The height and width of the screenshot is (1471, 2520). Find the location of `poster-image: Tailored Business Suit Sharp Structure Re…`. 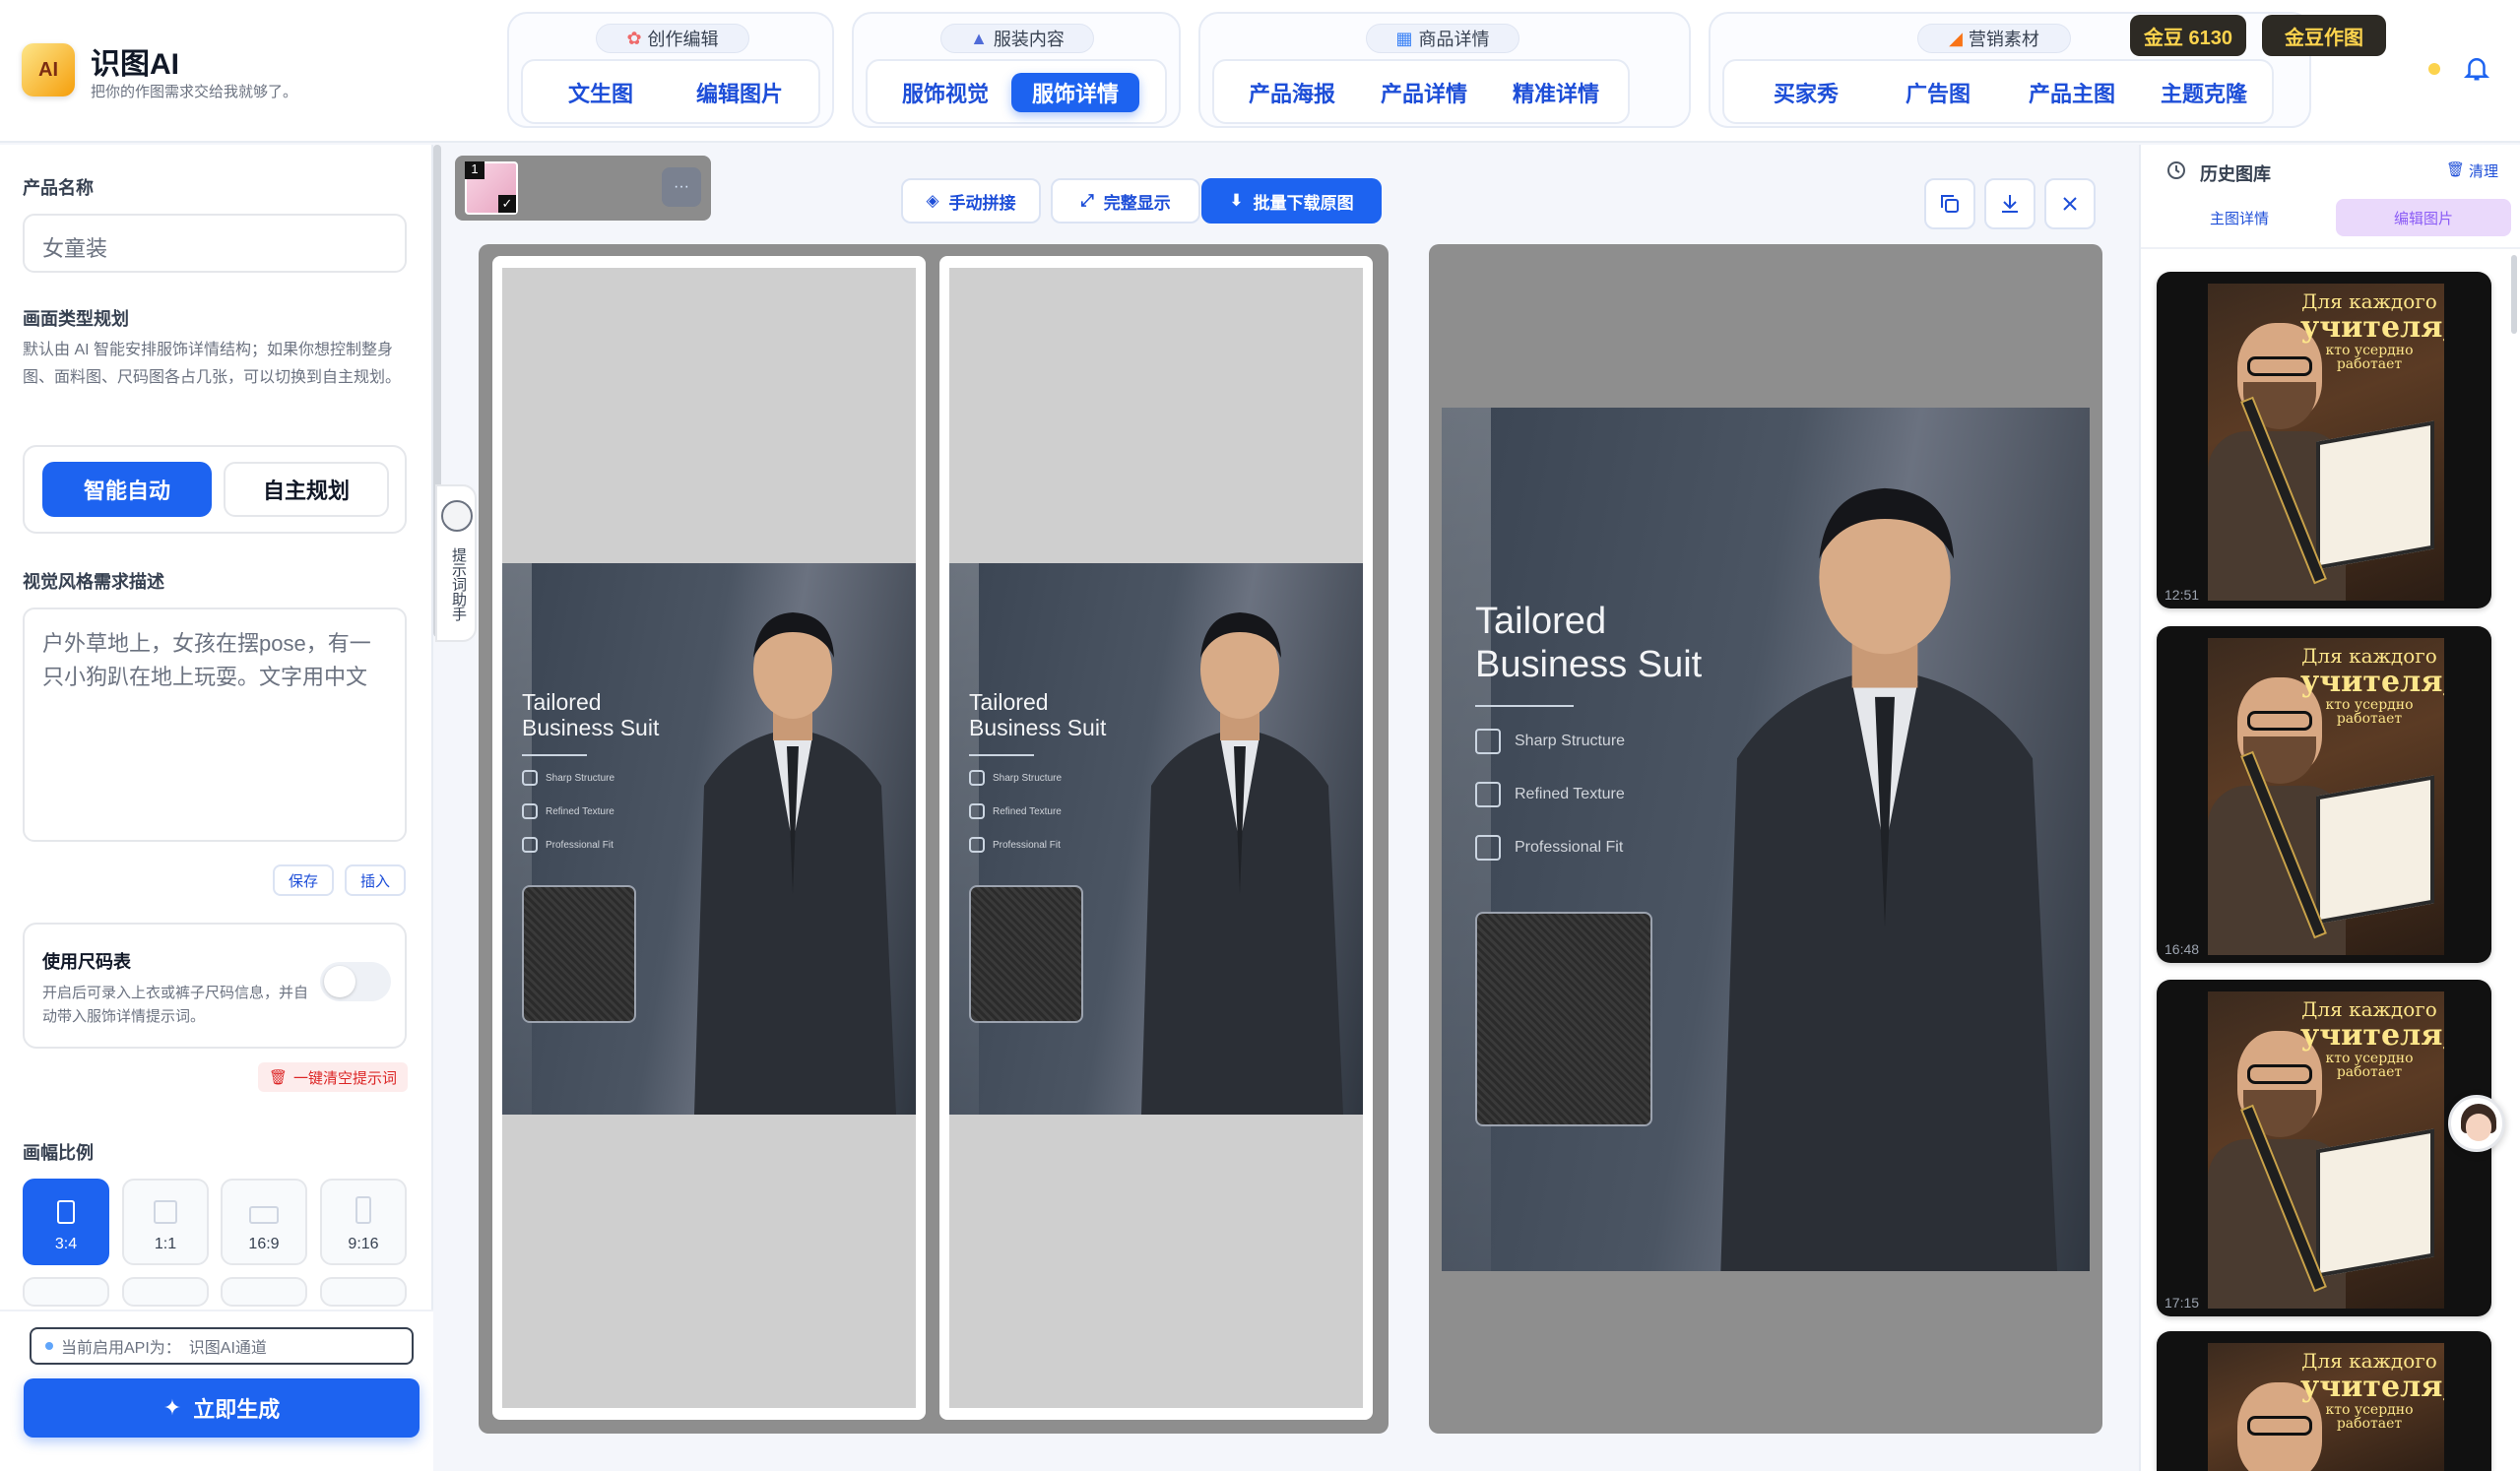

poster-image: Tailored Business Suit Sharp Structure Re… is located at coordinates (1156, 839).